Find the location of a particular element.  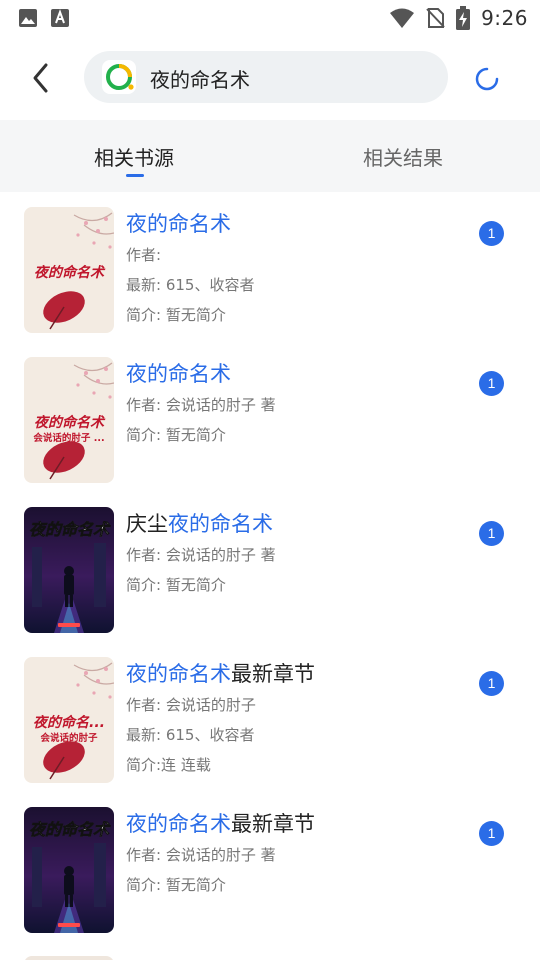

clock: 9:26 is located at coordinates (504, 18).